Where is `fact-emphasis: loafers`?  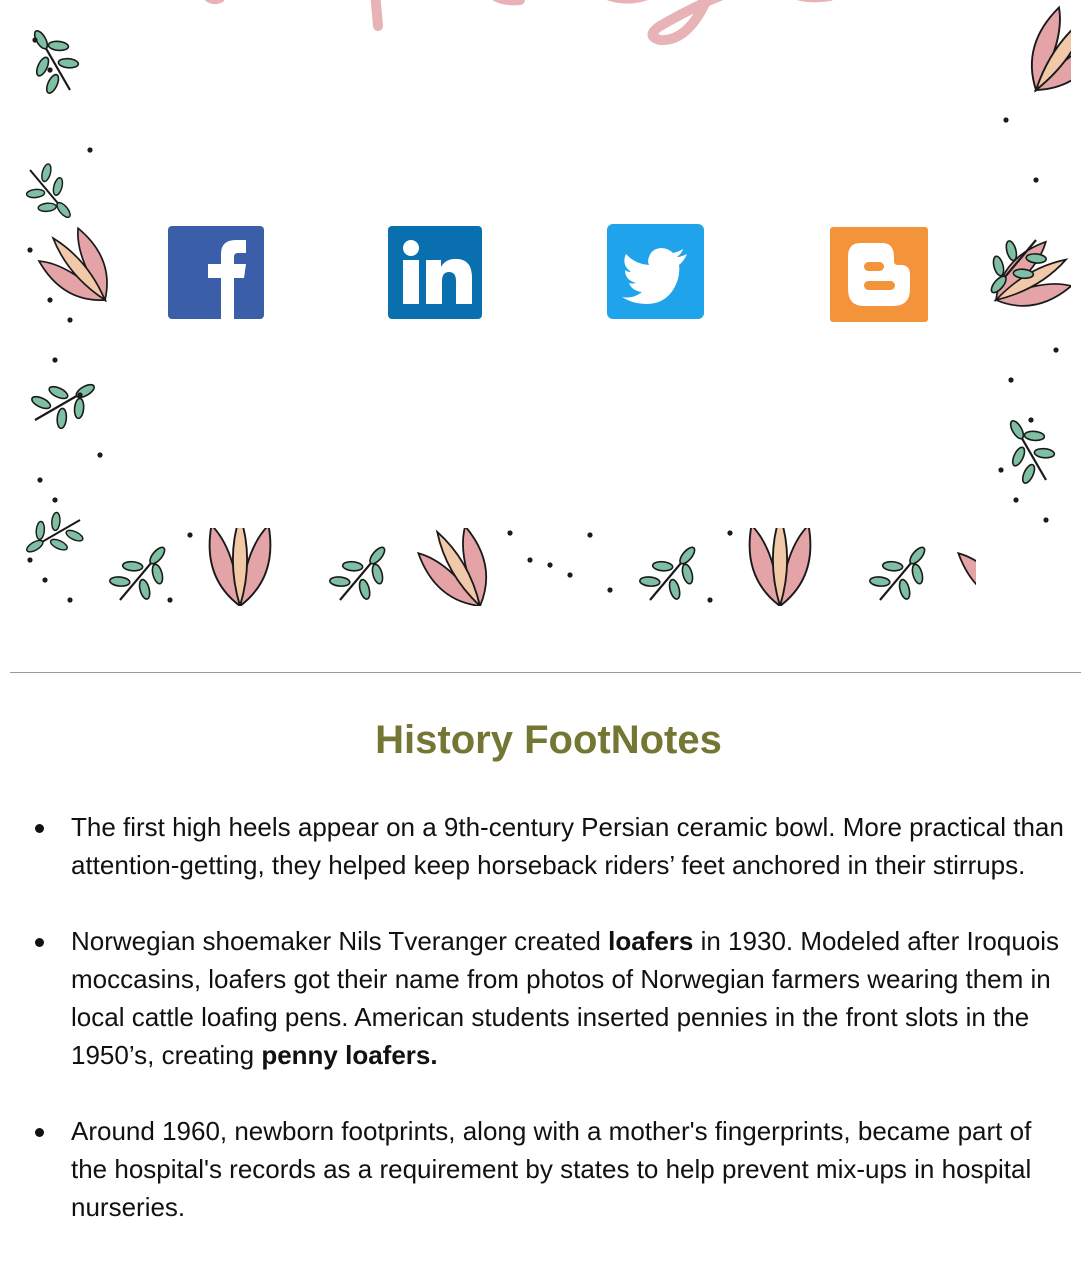
fact-emphasis: loafers is located at coordinates (651, 941).